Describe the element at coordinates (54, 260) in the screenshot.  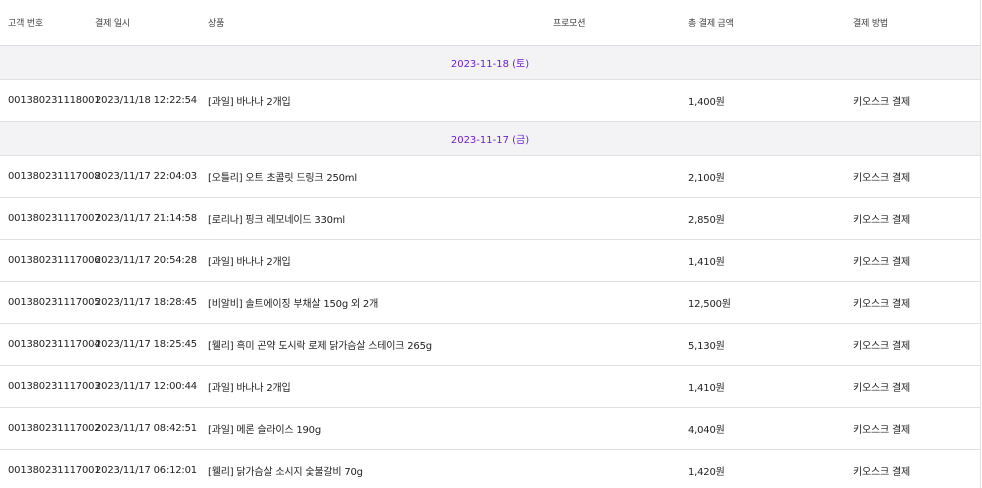
I see `customer-no-cell: 001380231117006` at that location.